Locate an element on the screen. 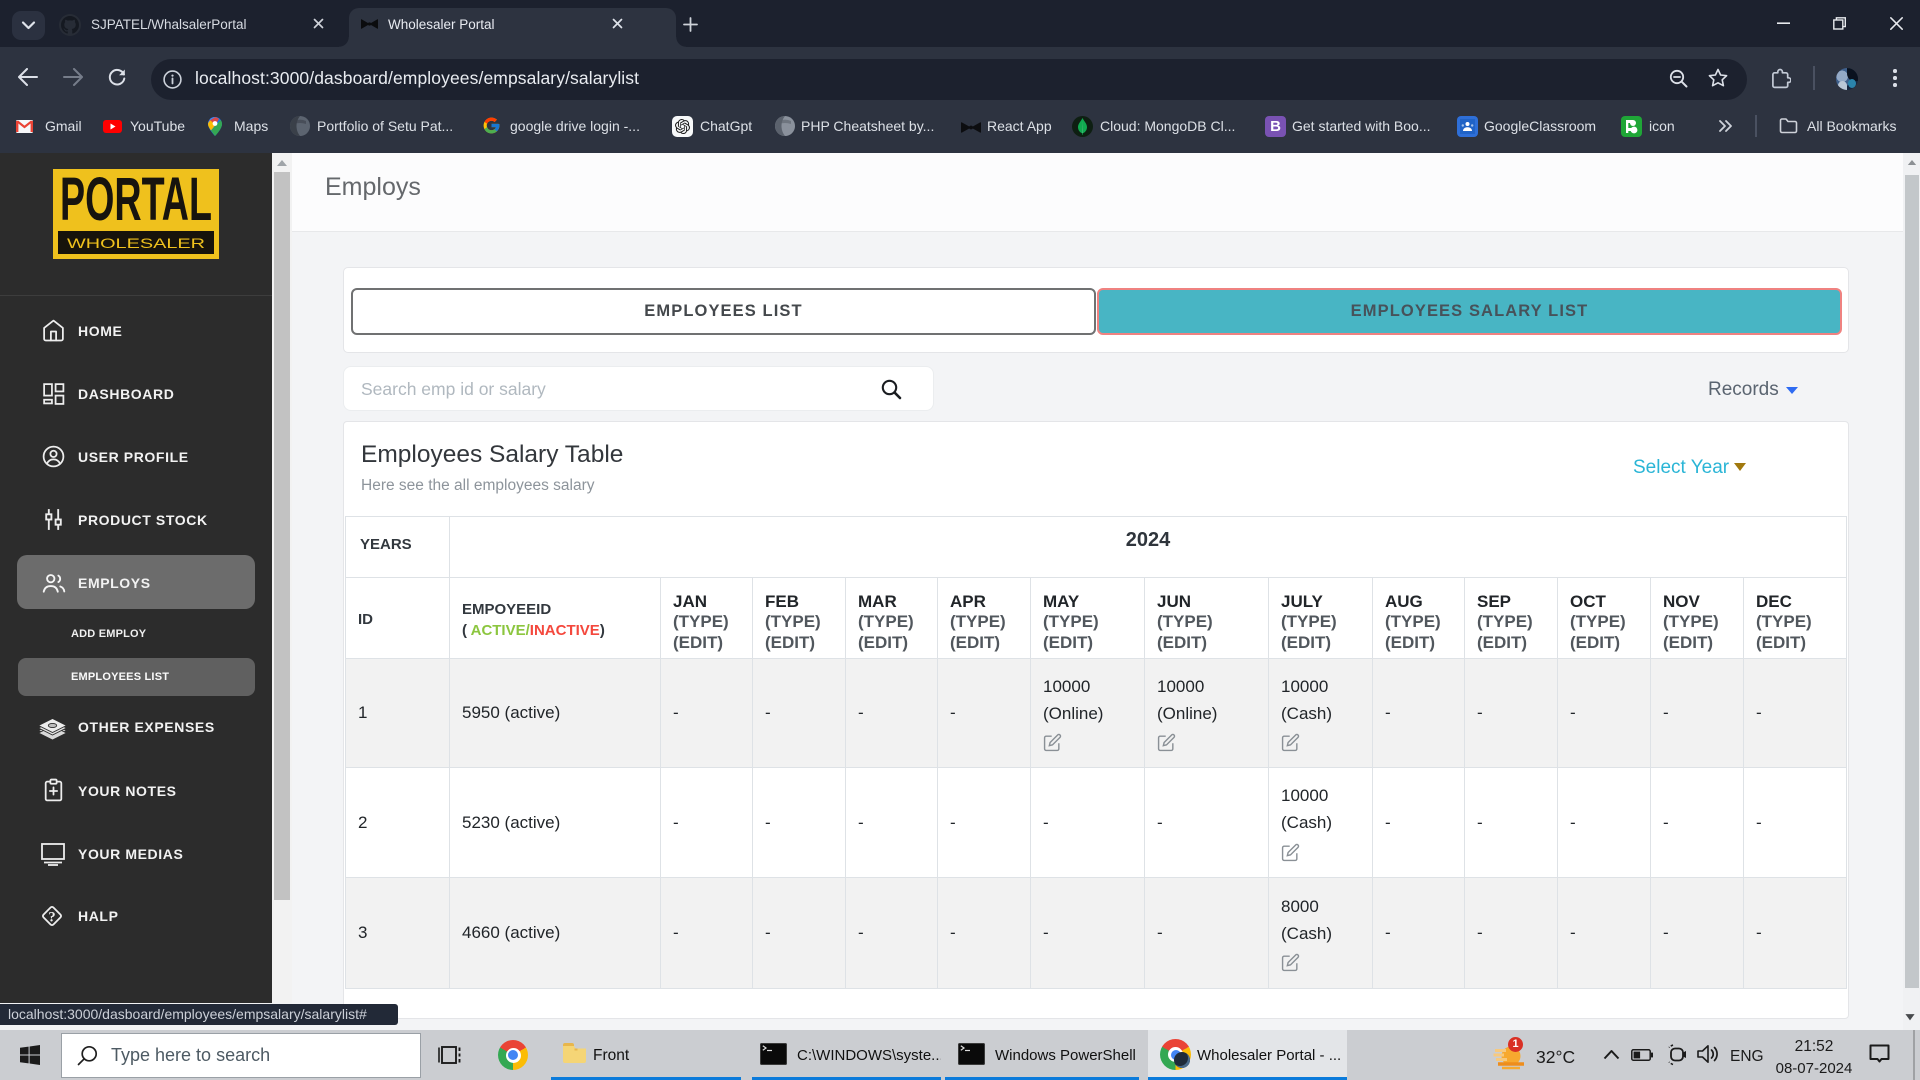 This screenshot has height=1080, width=1920. svg-text: WHOLESALER is located at coordinates (136, 243).